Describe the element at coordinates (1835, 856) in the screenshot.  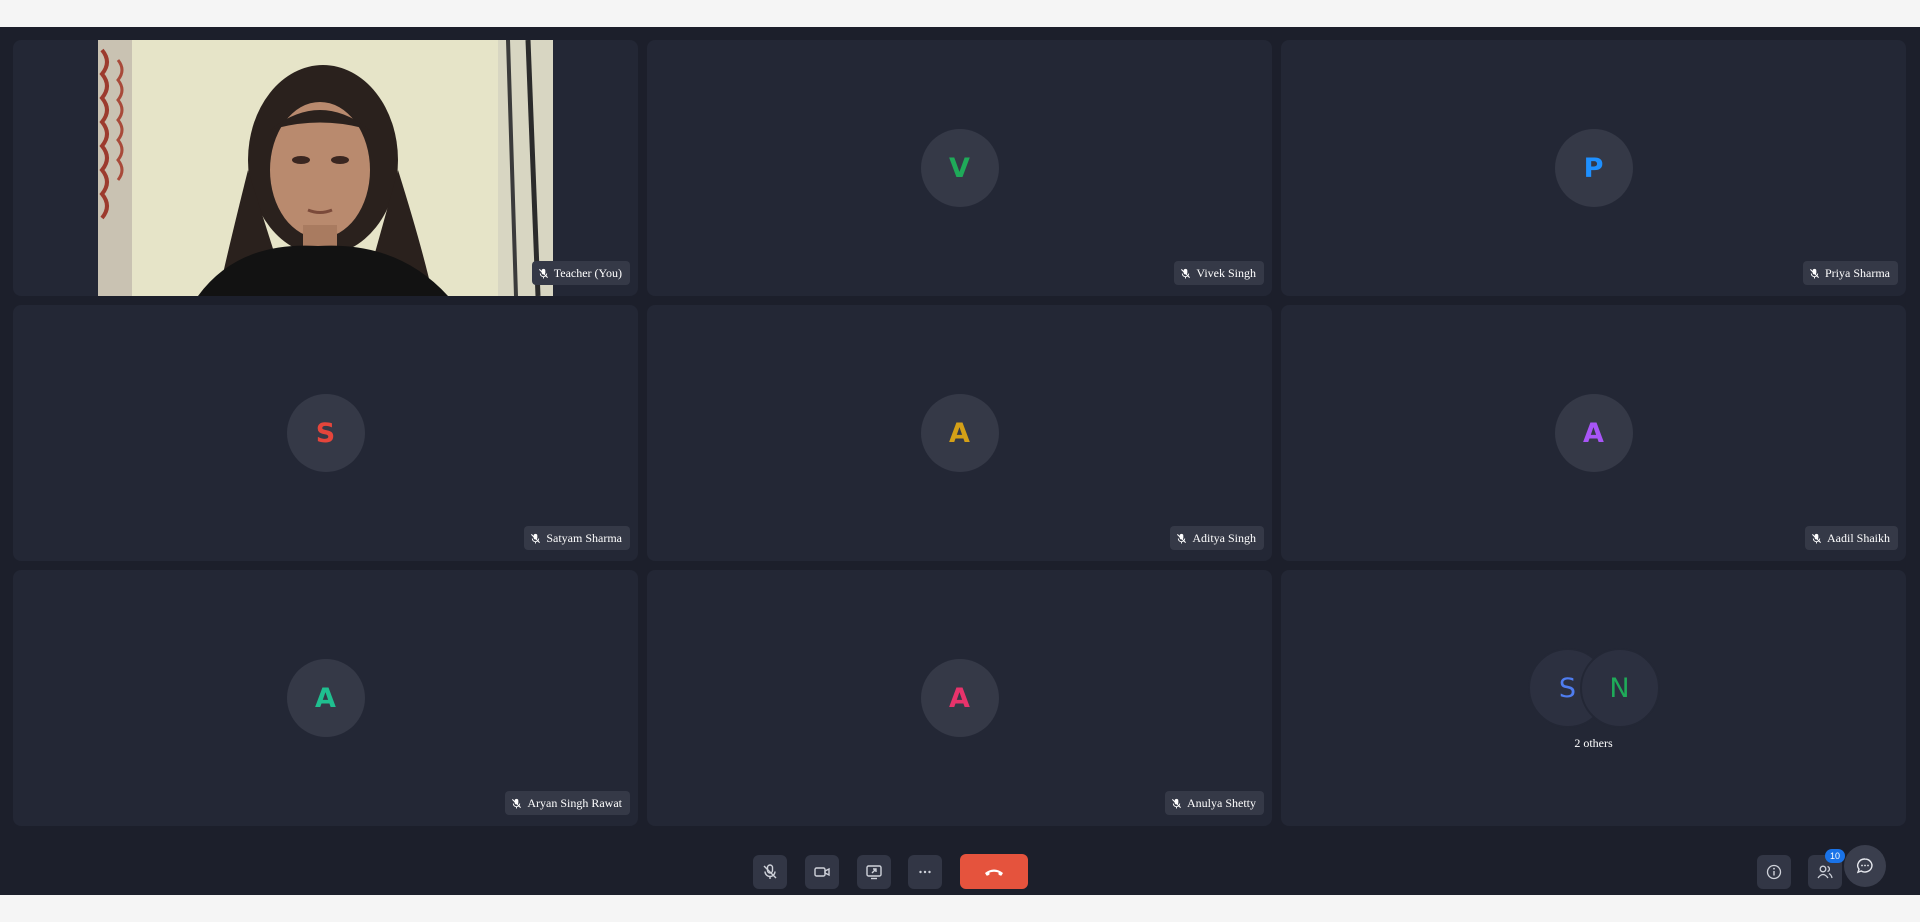
I see `participants-count-badge: 10` at that location.